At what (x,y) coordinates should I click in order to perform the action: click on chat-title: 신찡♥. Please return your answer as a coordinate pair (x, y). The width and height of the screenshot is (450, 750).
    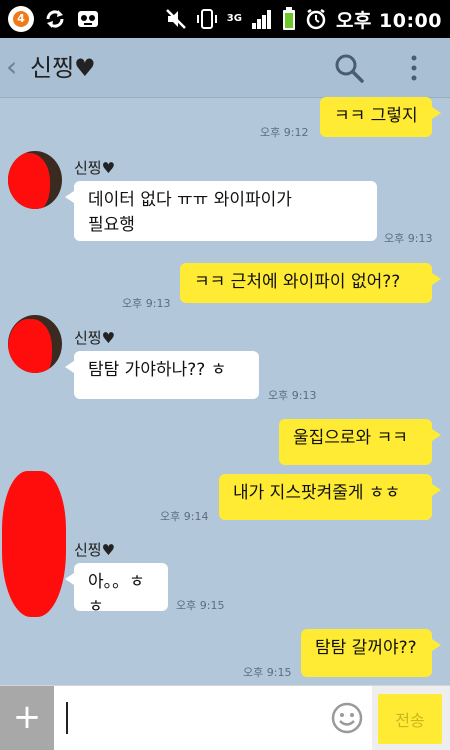
    Looking at the image, I should click on (63, 68).